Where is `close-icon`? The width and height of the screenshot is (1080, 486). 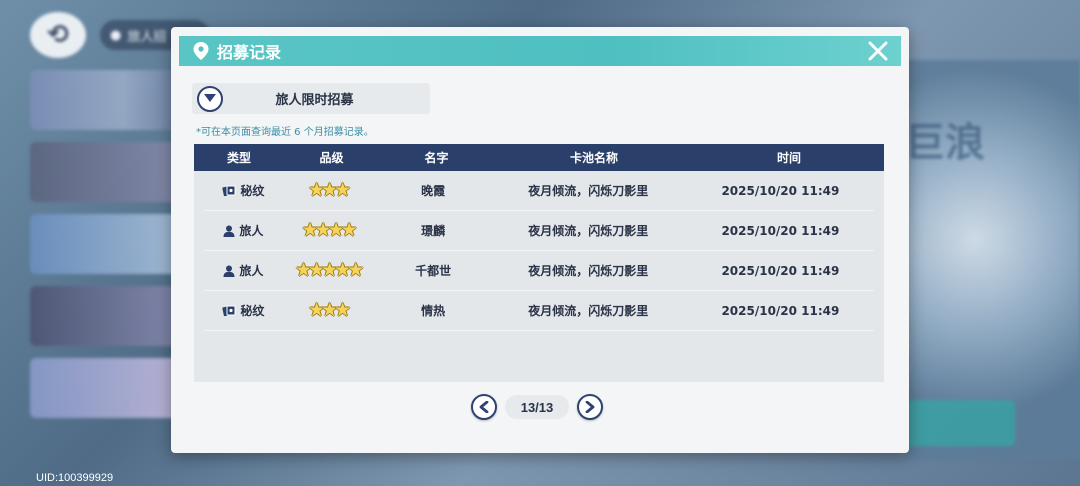
close-icon is located at coordinates (878, 51).